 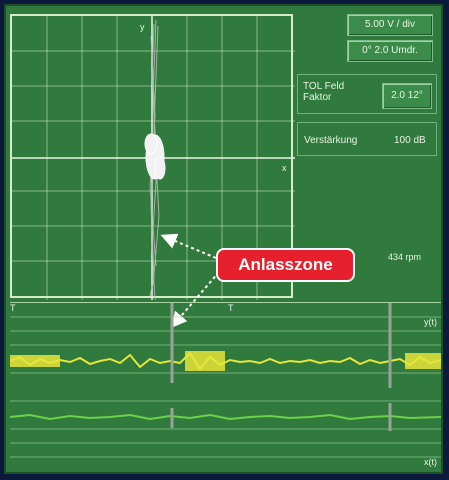 I want to click on rpm-readout: 434 rpm, so click(x=405, y=257).